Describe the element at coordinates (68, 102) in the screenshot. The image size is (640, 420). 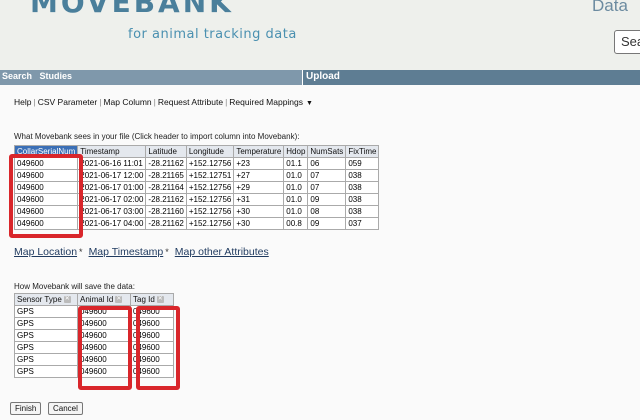
I see `menu-csv-parameter: CSV Parameter` at that location.